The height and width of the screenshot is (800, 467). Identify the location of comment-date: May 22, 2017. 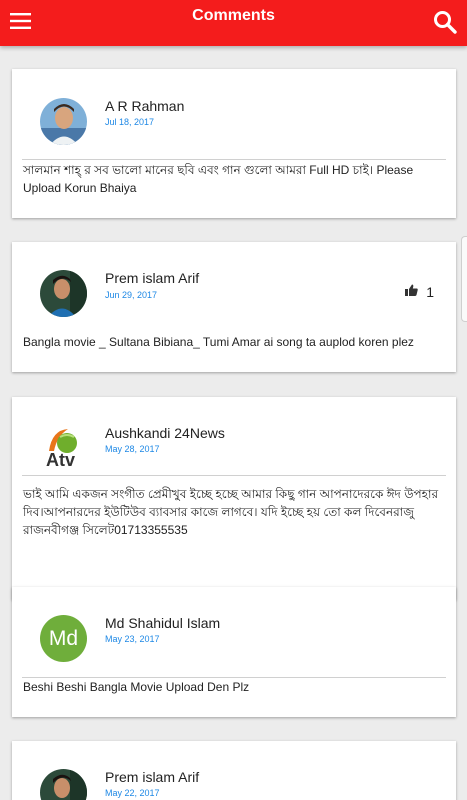
(132, 793).